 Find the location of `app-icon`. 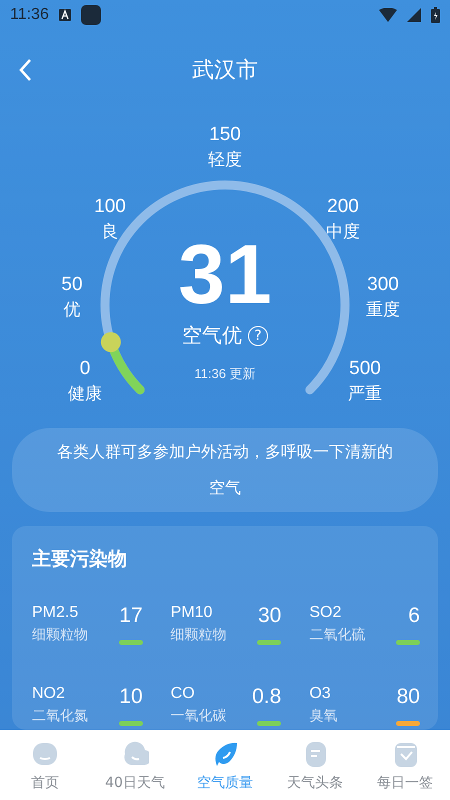

app-icon is located at coordinates (90, 15).